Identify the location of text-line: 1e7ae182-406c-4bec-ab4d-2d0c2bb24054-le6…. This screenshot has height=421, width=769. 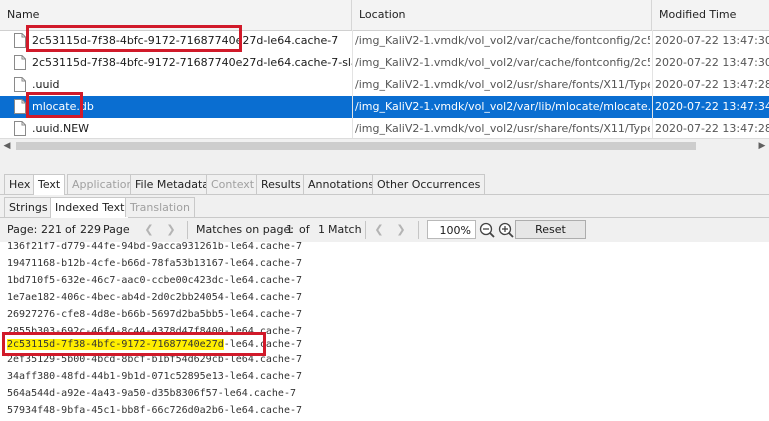
(155, 297).